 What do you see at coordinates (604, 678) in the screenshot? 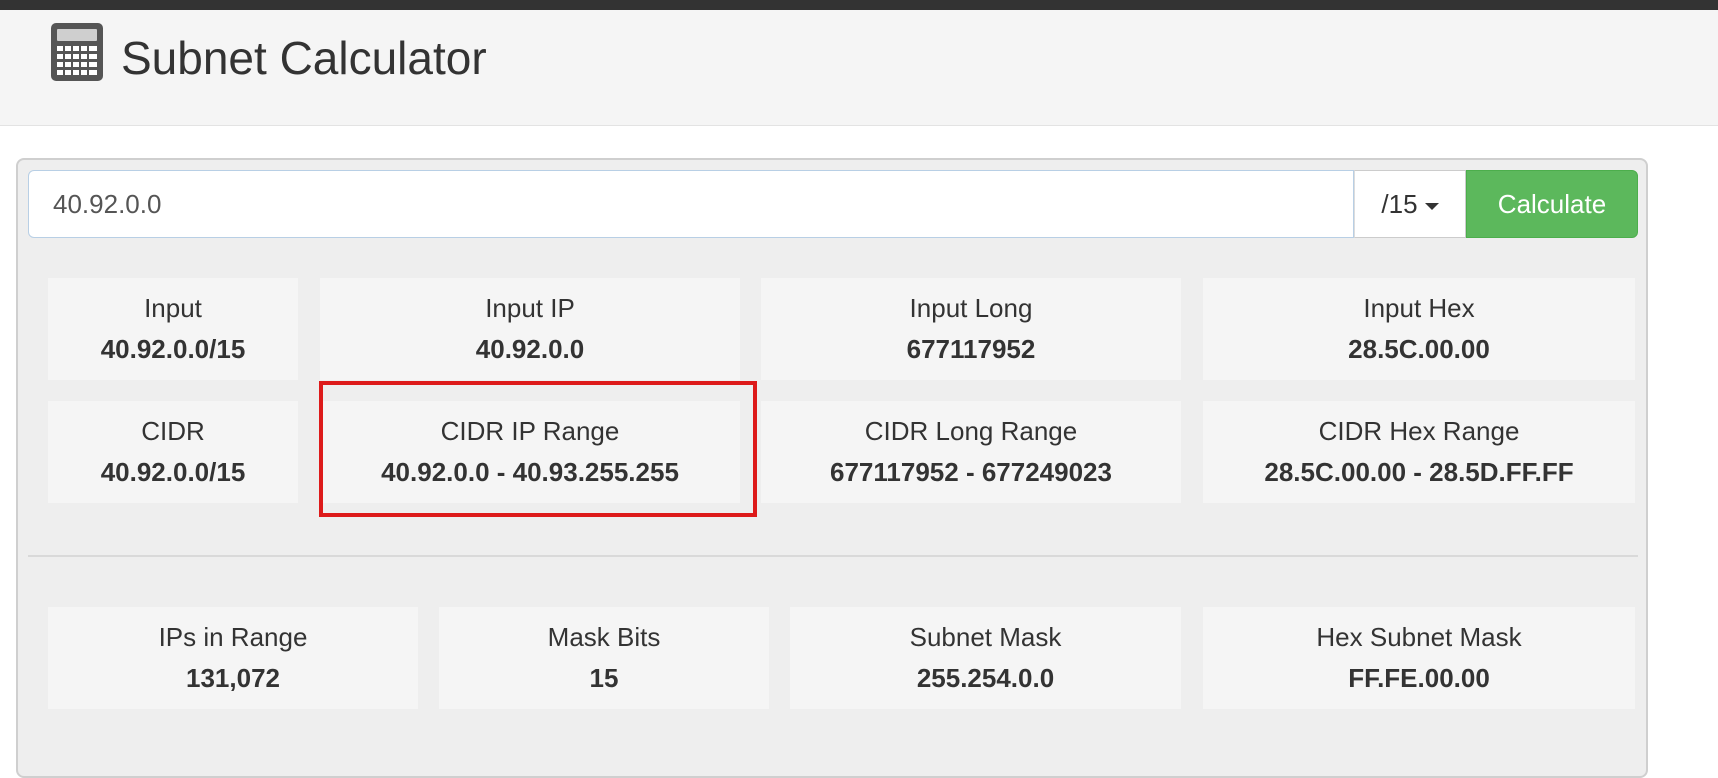
I see `result-value: 15` at bounding box center [604, 678].